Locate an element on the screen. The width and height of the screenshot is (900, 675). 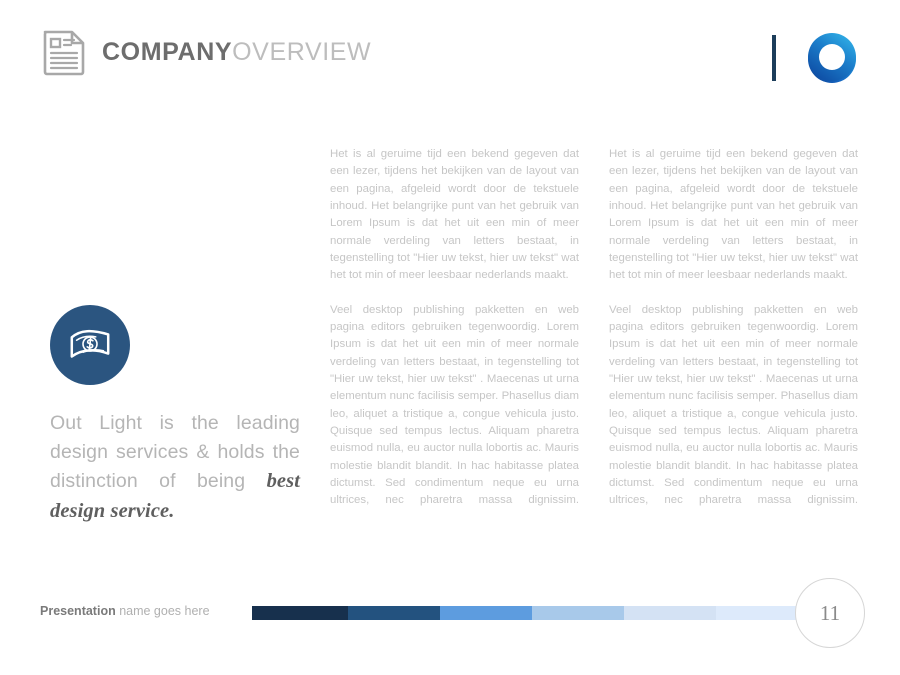
page-number: 11 is located at coordinates (830, 612).